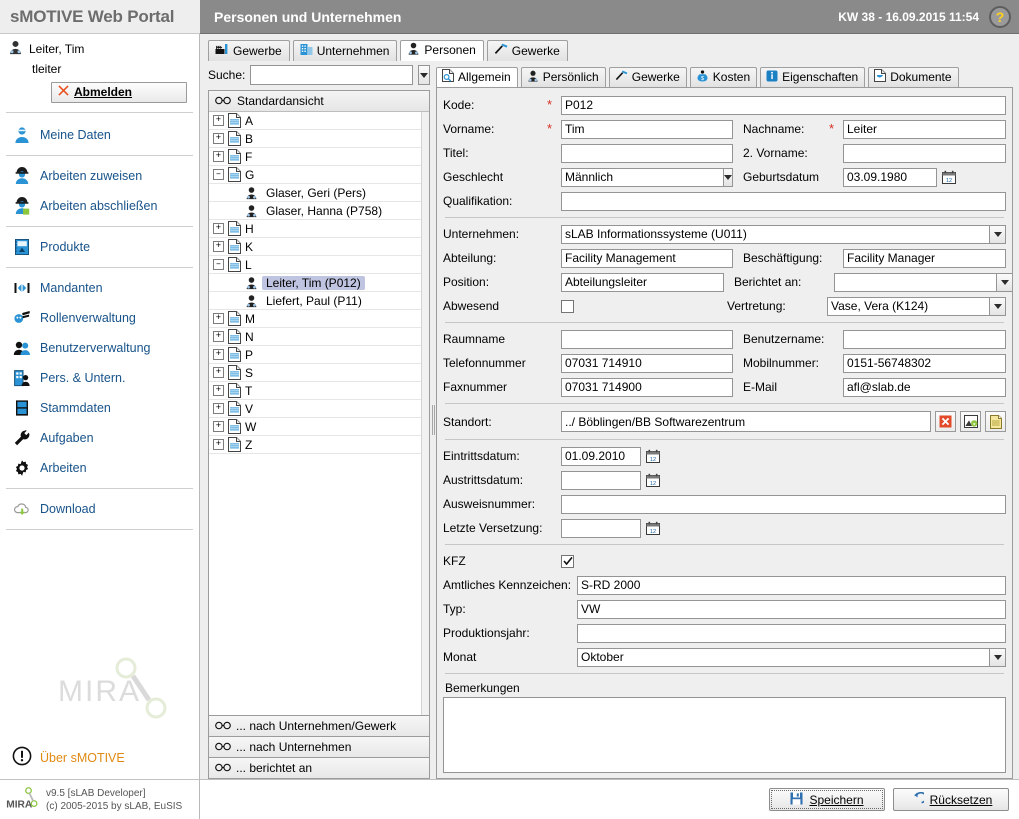  I want to click on tree-node-m: + M, so click(319, 319).